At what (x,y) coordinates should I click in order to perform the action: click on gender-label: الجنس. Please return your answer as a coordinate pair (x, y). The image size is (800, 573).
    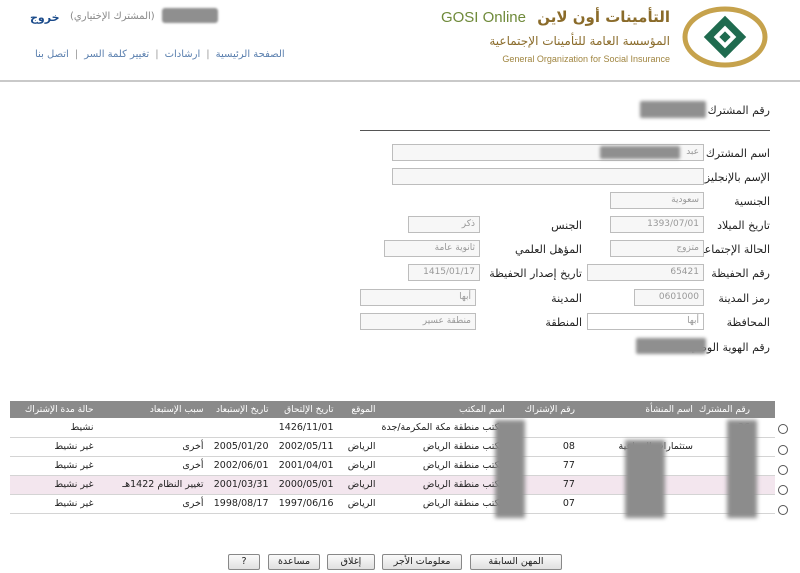
    Looking at the image, I should click on (566, 225).